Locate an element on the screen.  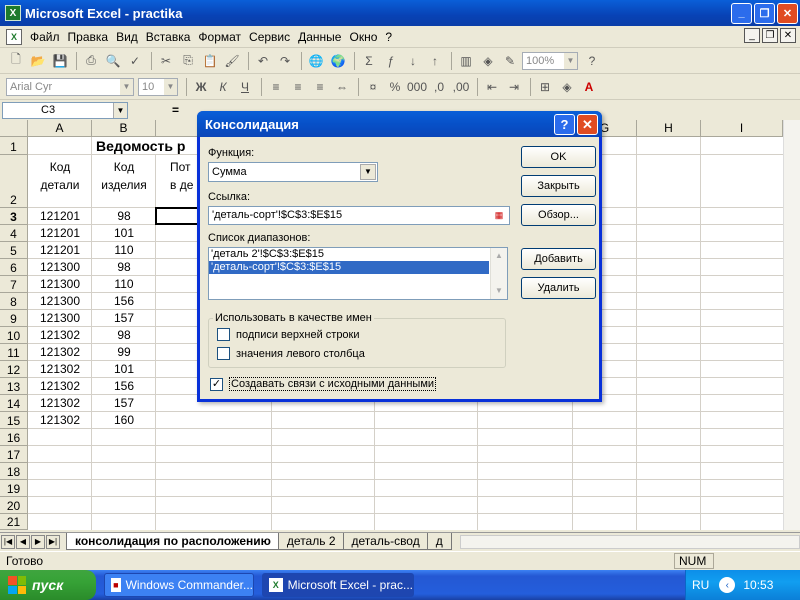
dialog-close-button: ✕ is located at coordinates (587, 124).